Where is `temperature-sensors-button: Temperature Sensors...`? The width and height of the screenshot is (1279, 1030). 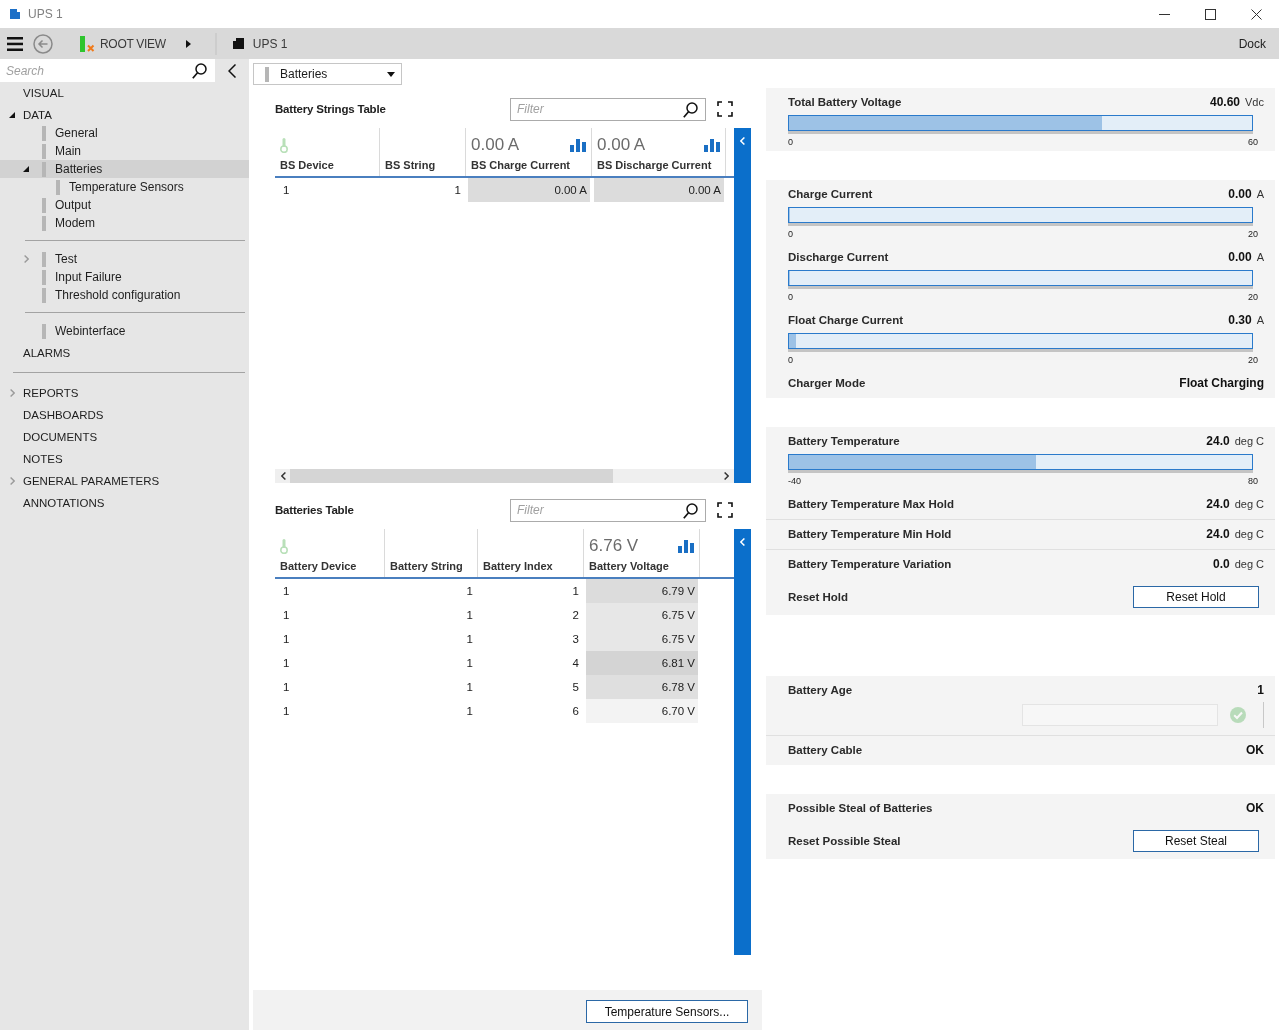 temperature-sensors-button: Temperature Sensors... is located at coordinates (667, 1011).